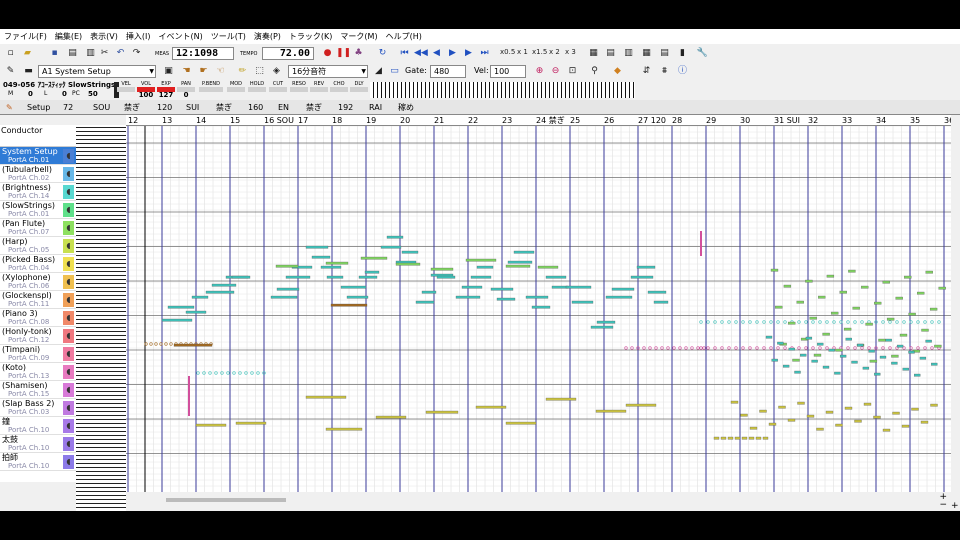 The height and width of the screenshot is (540, 960). I want to click on scroll-thumb, so click(226, 500).